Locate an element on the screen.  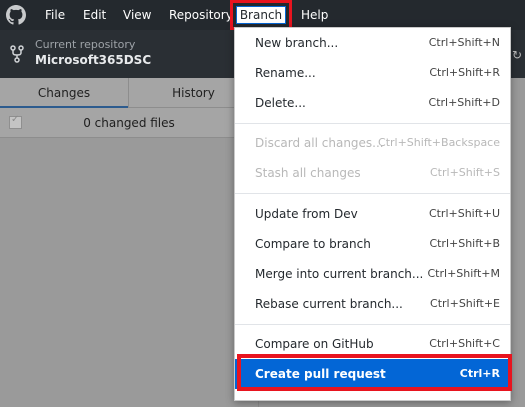
menu-item-shortcut: Ctrl+Shift+R is located at coordinates (464, 72).